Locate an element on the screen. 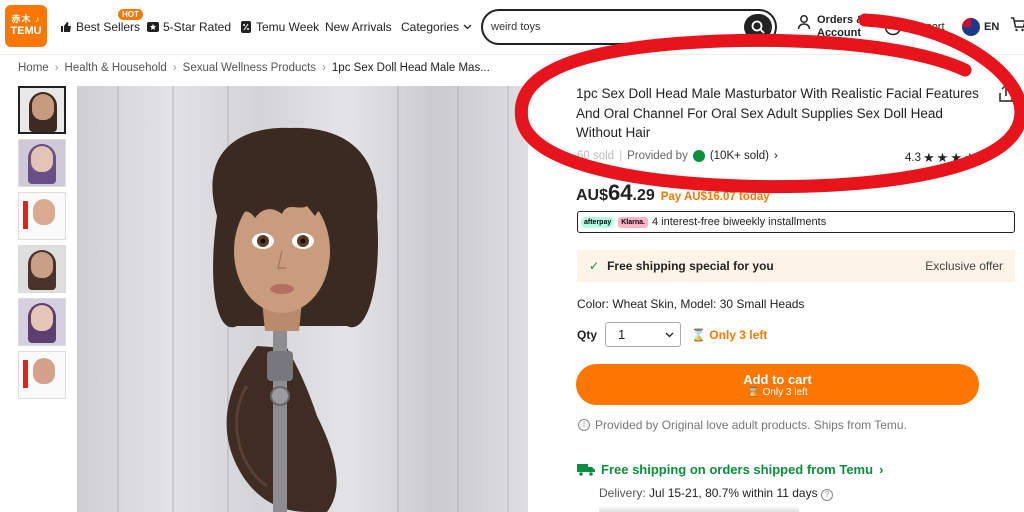  product-meta: 60 sold | Provided by (10K+ sold) › is located at coordinates (677, 156).